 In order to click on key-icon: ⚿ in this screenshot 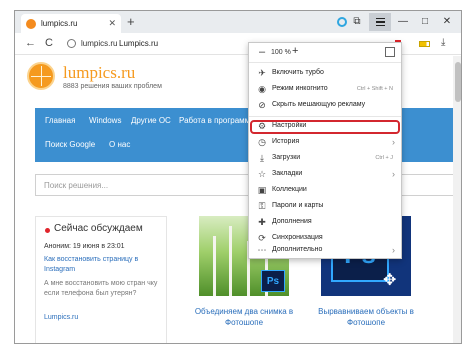, I will do `click(262, 206)`.